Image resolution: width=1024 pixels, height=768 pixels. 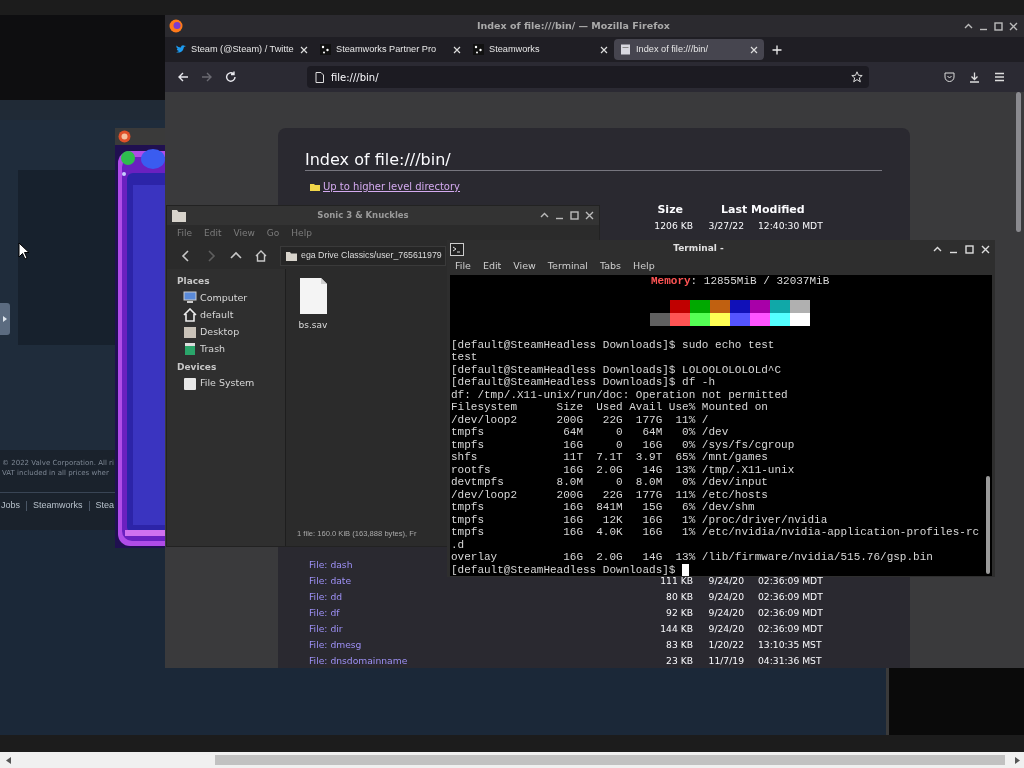 What do you see at coordinates (949, 77) in the screenshot?
I see `chevron-shield-icon` at bounding box center [949, 77].